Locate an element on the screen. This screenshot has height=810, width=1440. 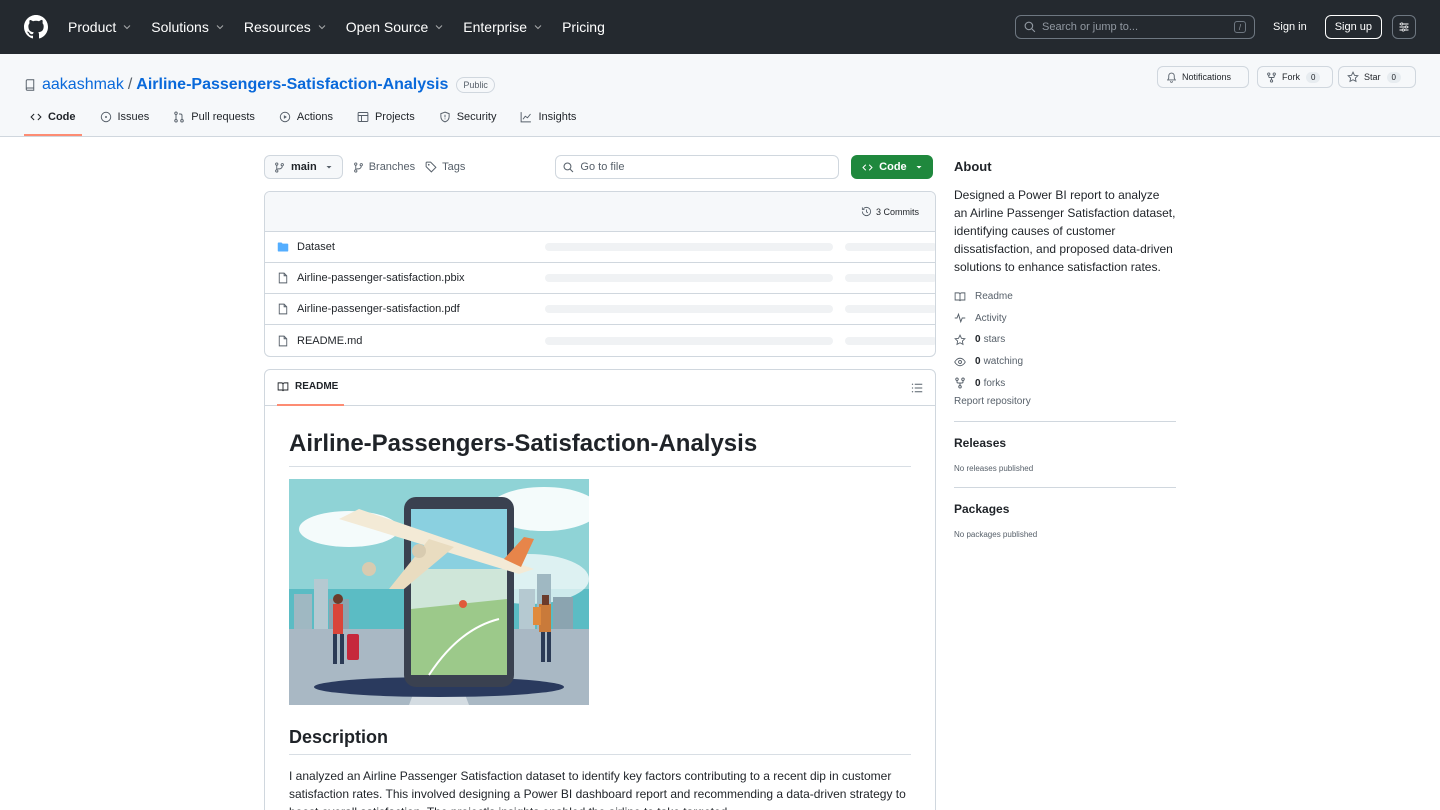
eye-icon is located at coordinates (960, 362).